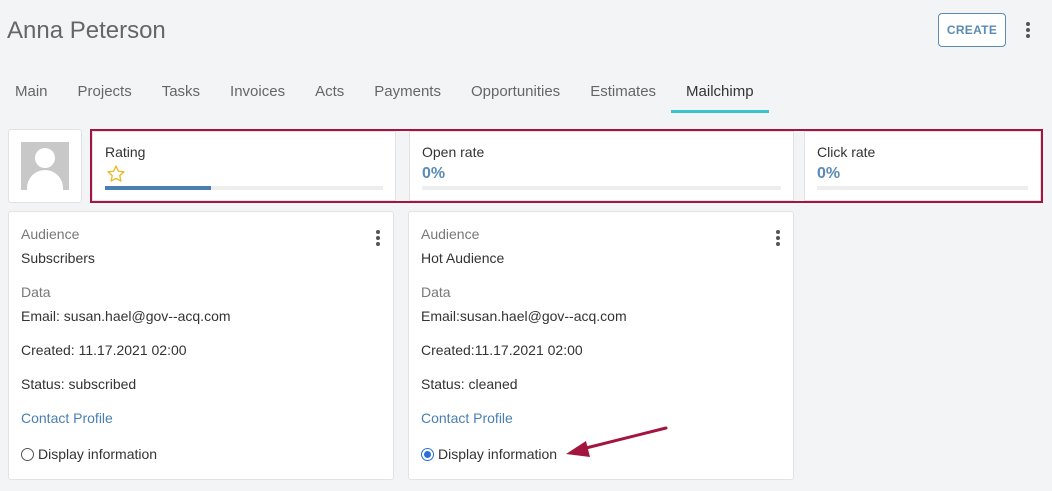  Describe the element at coordinates (502, 350) in the screenshot. I see `created-value: Created:11.17.2021 02:00` at that location.